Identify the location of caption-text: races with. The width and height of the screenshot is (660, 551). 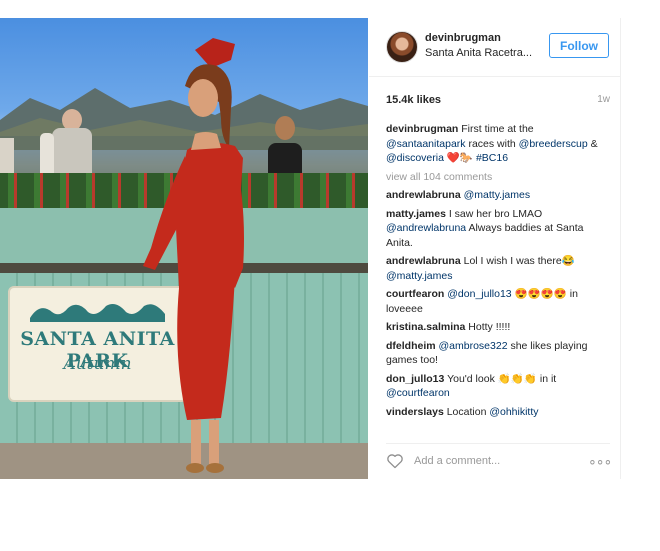
(492, 143).